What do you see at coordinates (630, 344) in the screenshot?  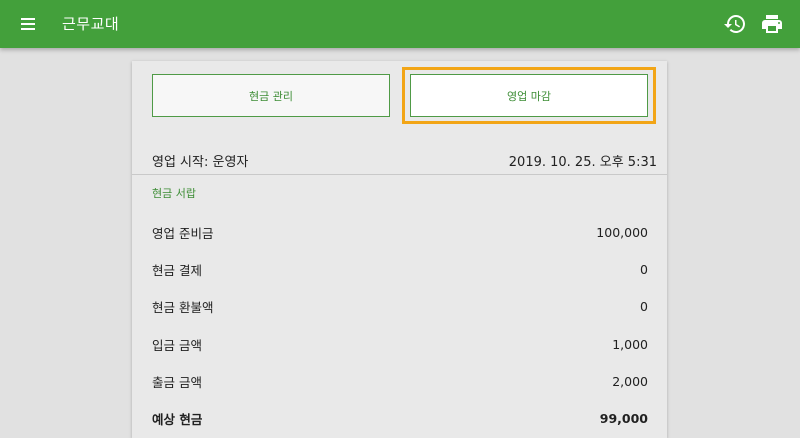 I see `row-value: 1,000` at bounding box center [630, 344].